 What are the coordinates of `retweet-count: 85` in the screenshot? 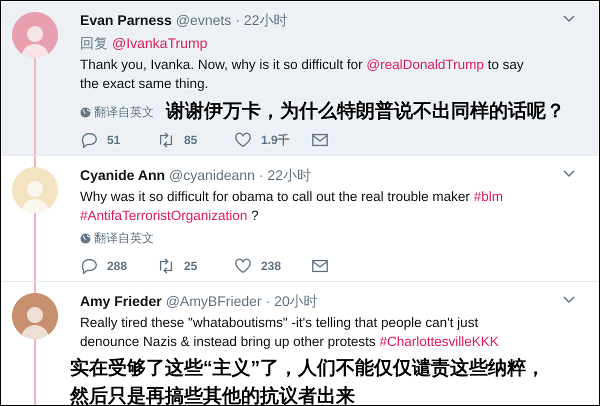 It's located at (191, 140).